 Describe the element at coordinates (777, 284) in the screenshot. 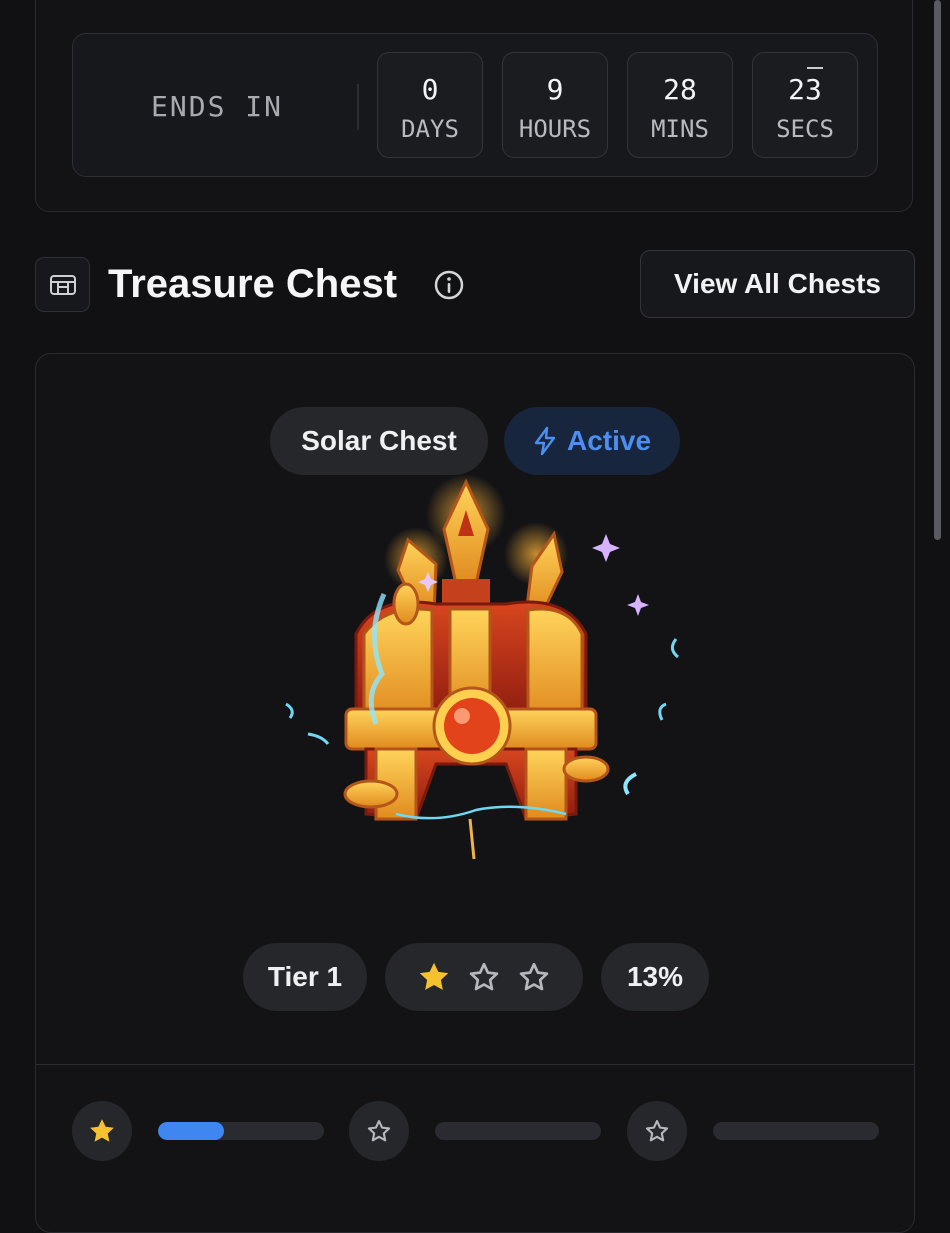

I see `view-all-chests-button: View All Chests` at that location.